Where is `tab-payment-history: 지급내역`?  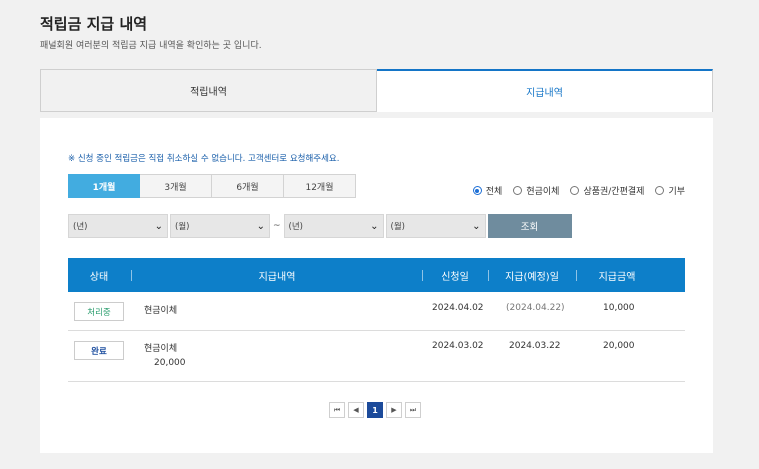 tab-payment-history: 지급내역 is located at coordinates (545, 90).